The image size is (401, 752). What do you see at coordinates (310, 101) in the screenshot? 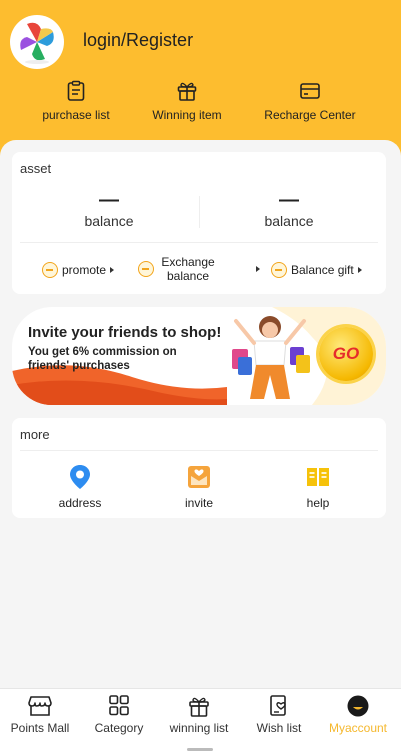
I see `recharge-center-button: Recharge Center` at bounding box center [310, 101].